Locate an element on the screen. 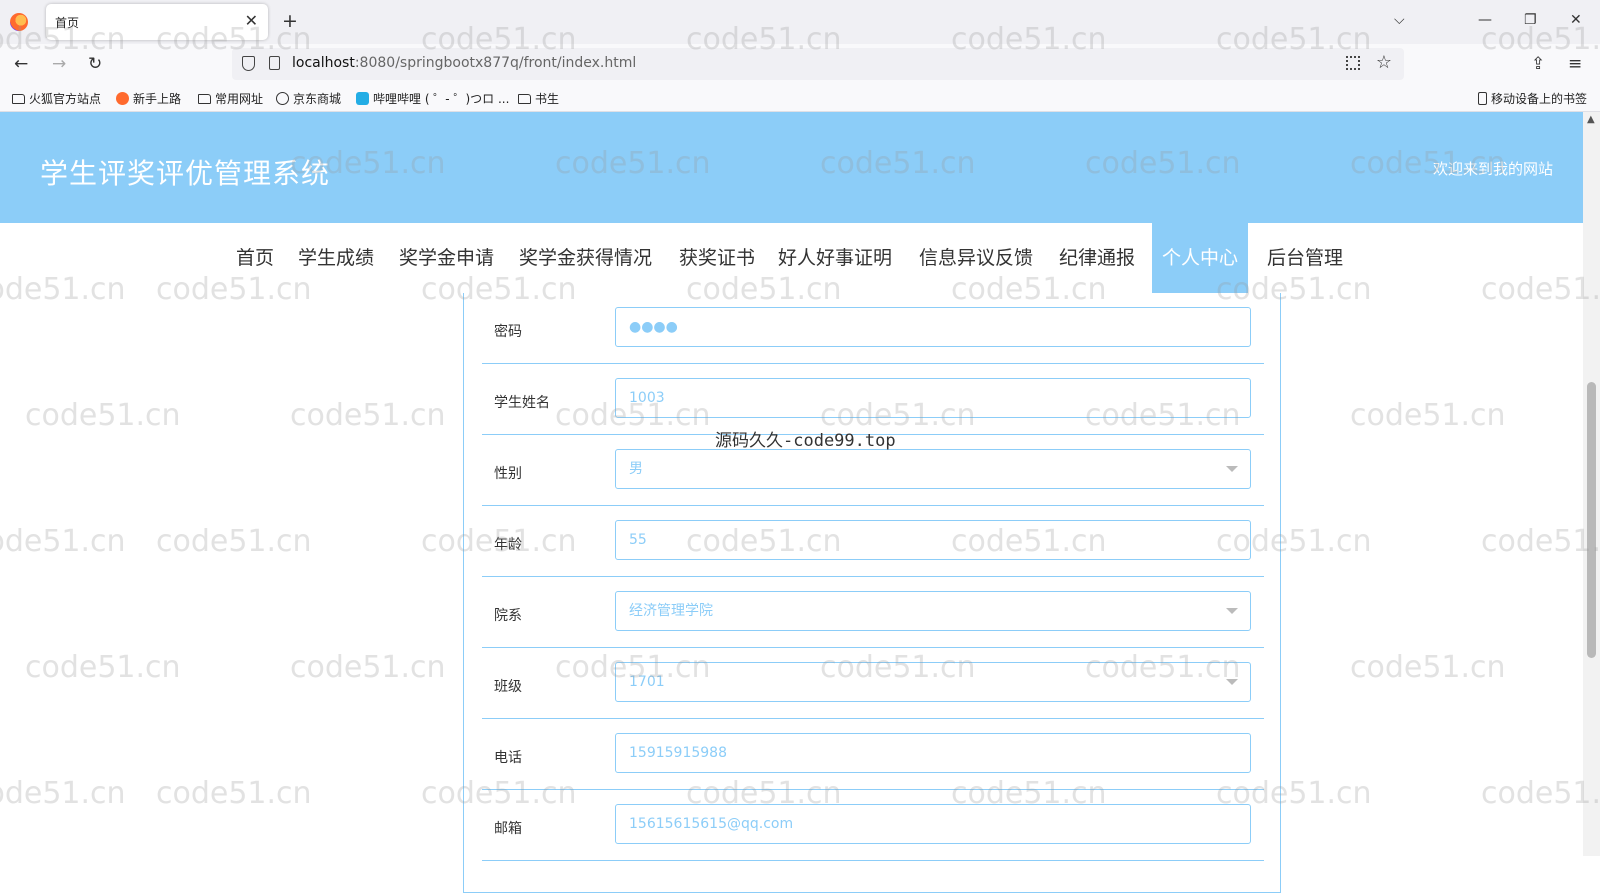  form-row-password: 密码 ●●●● is located at coordinates (873, 328).